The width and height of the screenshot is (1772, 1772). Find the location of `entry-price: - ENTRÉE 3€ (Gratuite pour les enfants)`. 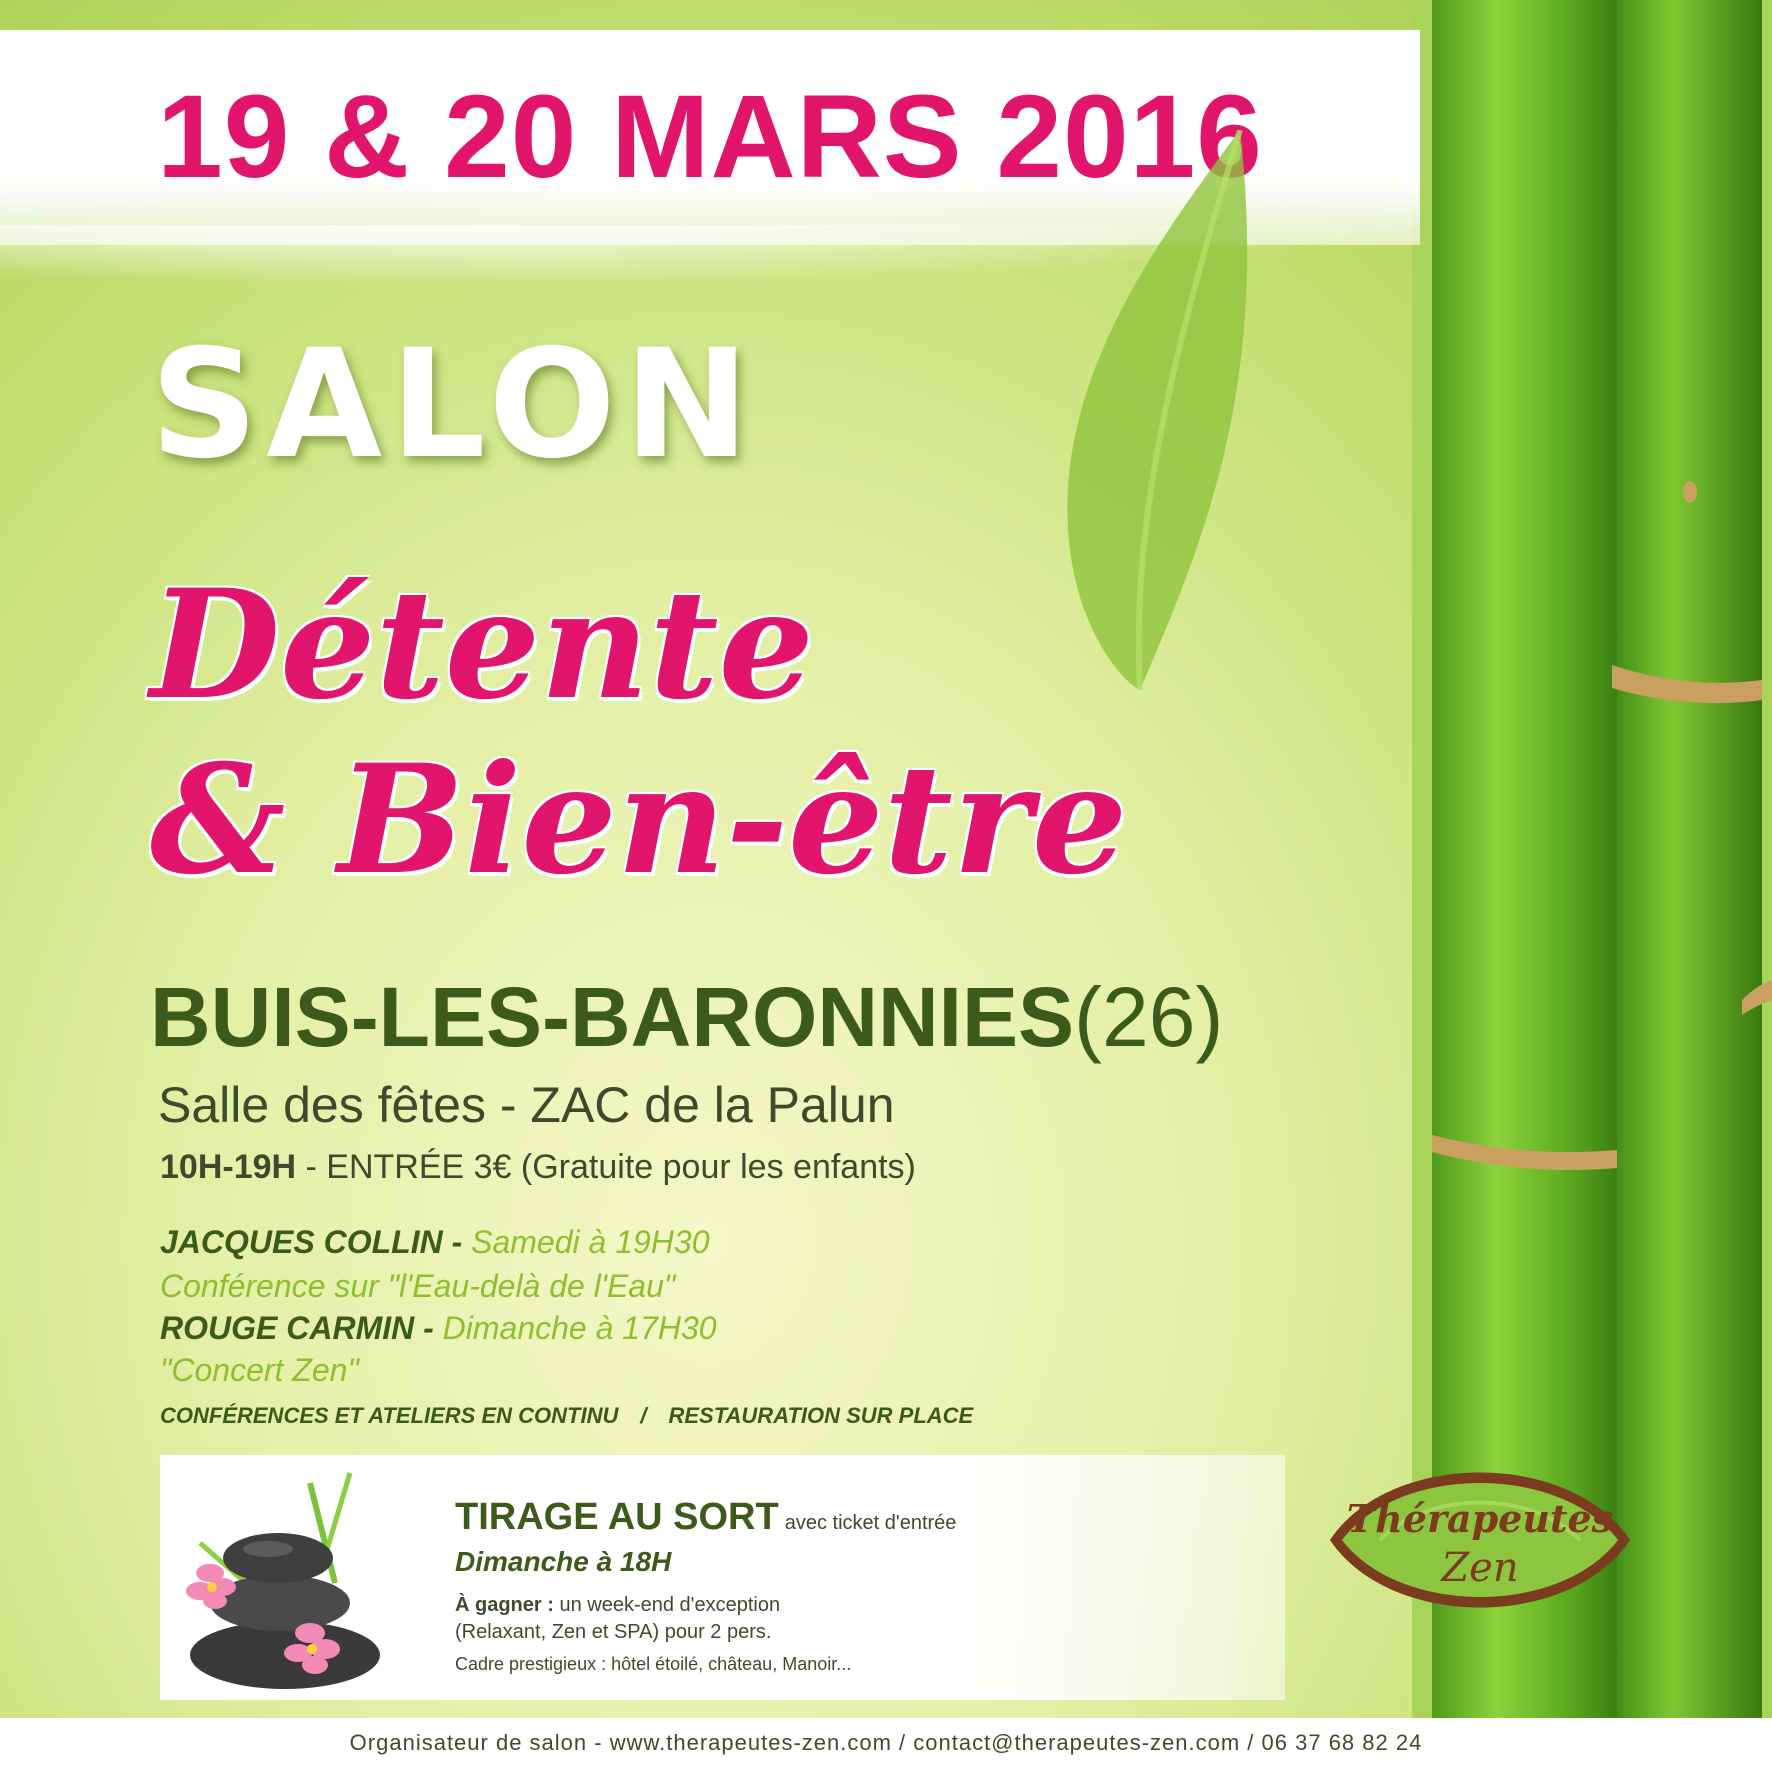

entry-price: - ENTRÉE 3€ (Gratuite pour les enfants) is located at coordinates (606, 1167).